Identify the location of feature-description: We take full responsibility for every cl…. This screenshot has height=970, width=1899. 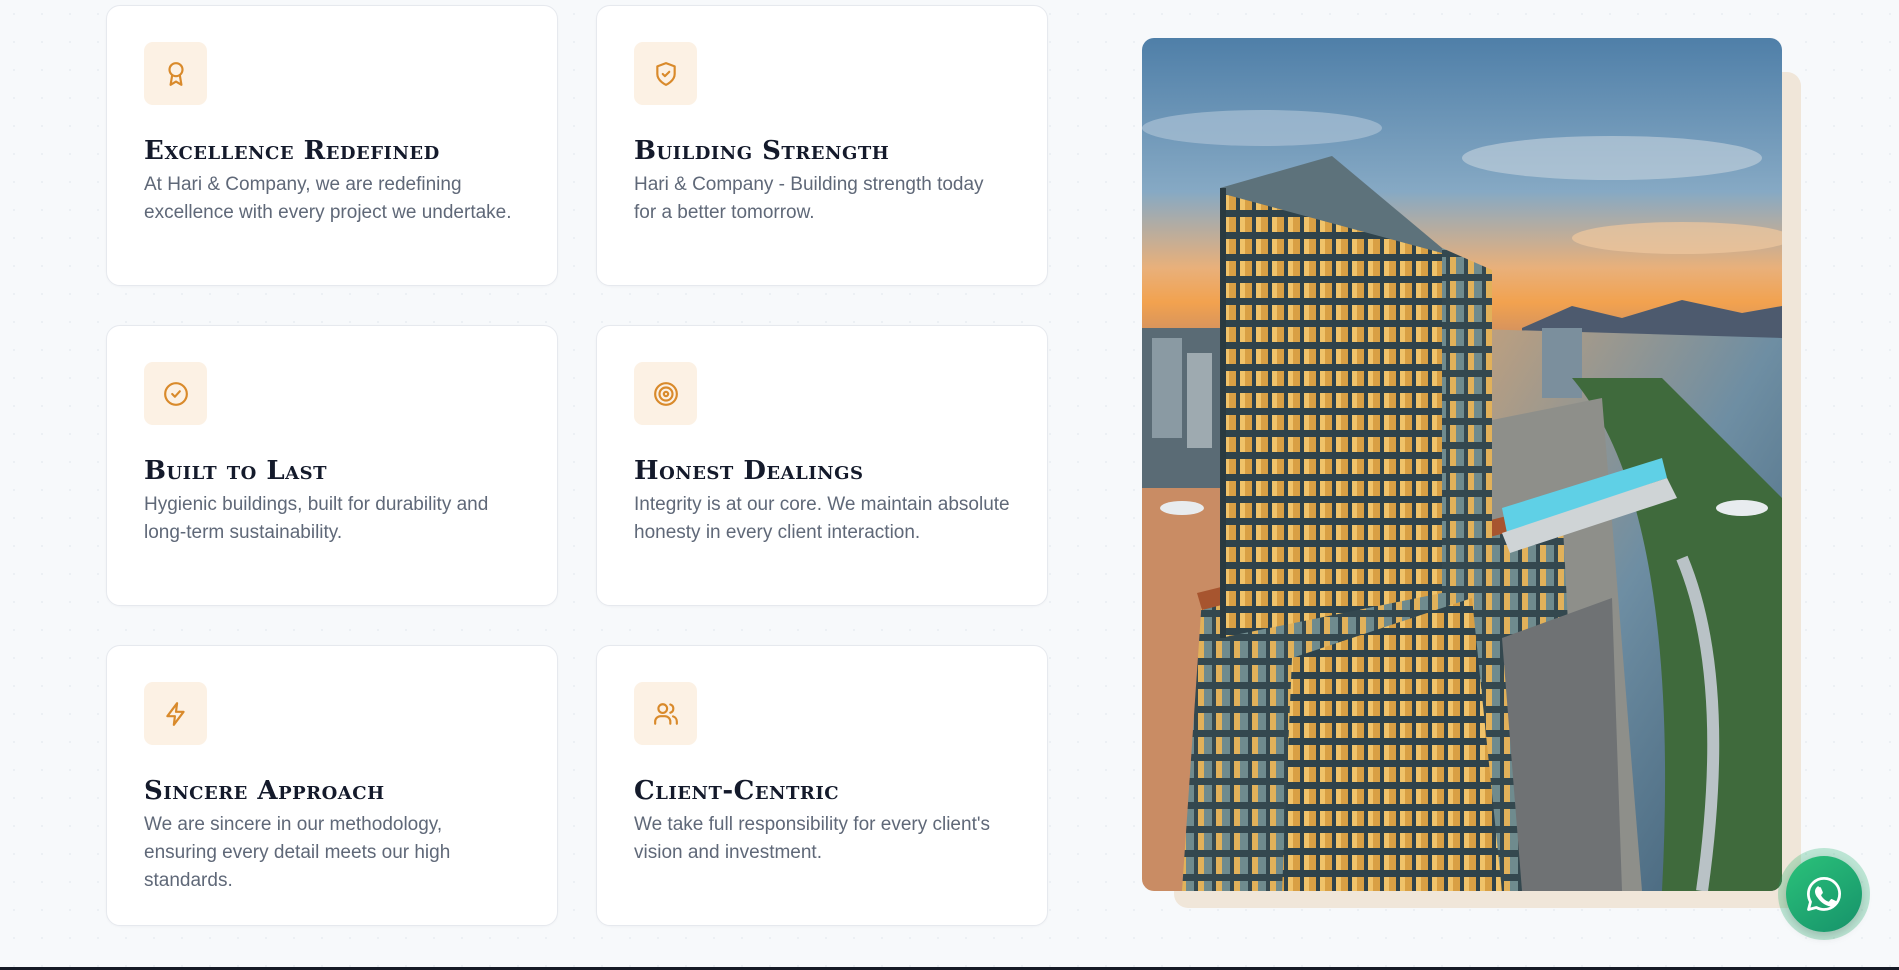
(812, 838).